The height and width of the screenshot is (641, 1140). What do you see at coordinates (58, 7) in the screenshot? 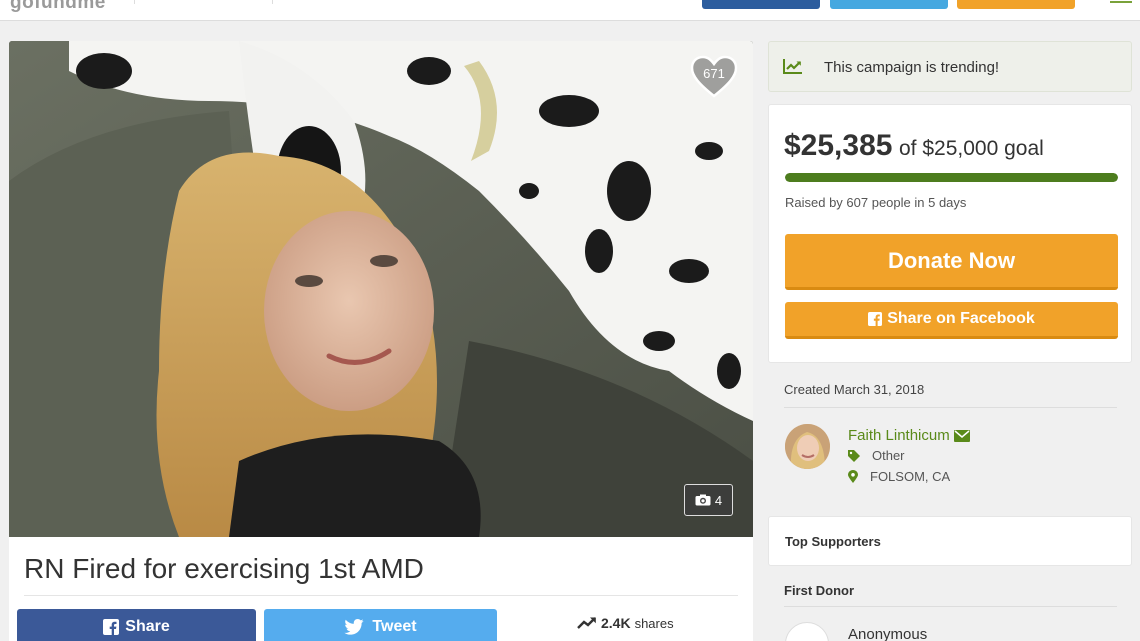
I see `gofundme-logo: gofundme` at bounding box center [58, 7].